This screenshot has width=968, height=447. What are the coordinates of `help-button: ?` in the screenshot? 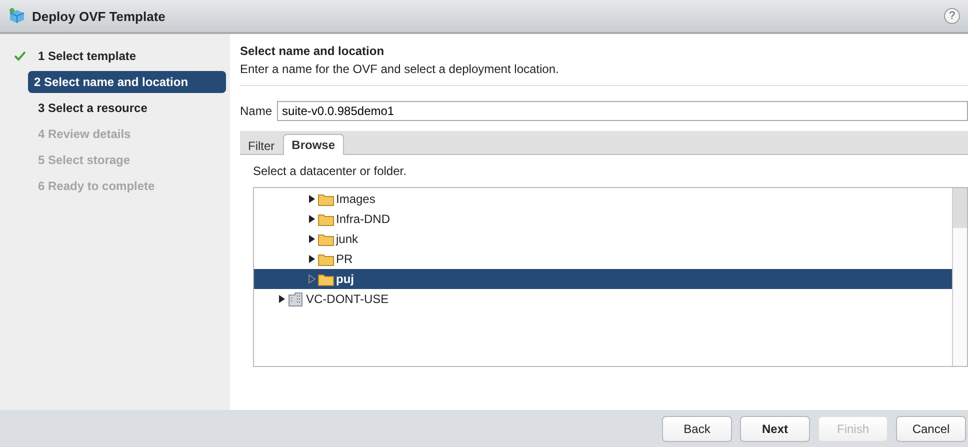 It's located at (952, 16).